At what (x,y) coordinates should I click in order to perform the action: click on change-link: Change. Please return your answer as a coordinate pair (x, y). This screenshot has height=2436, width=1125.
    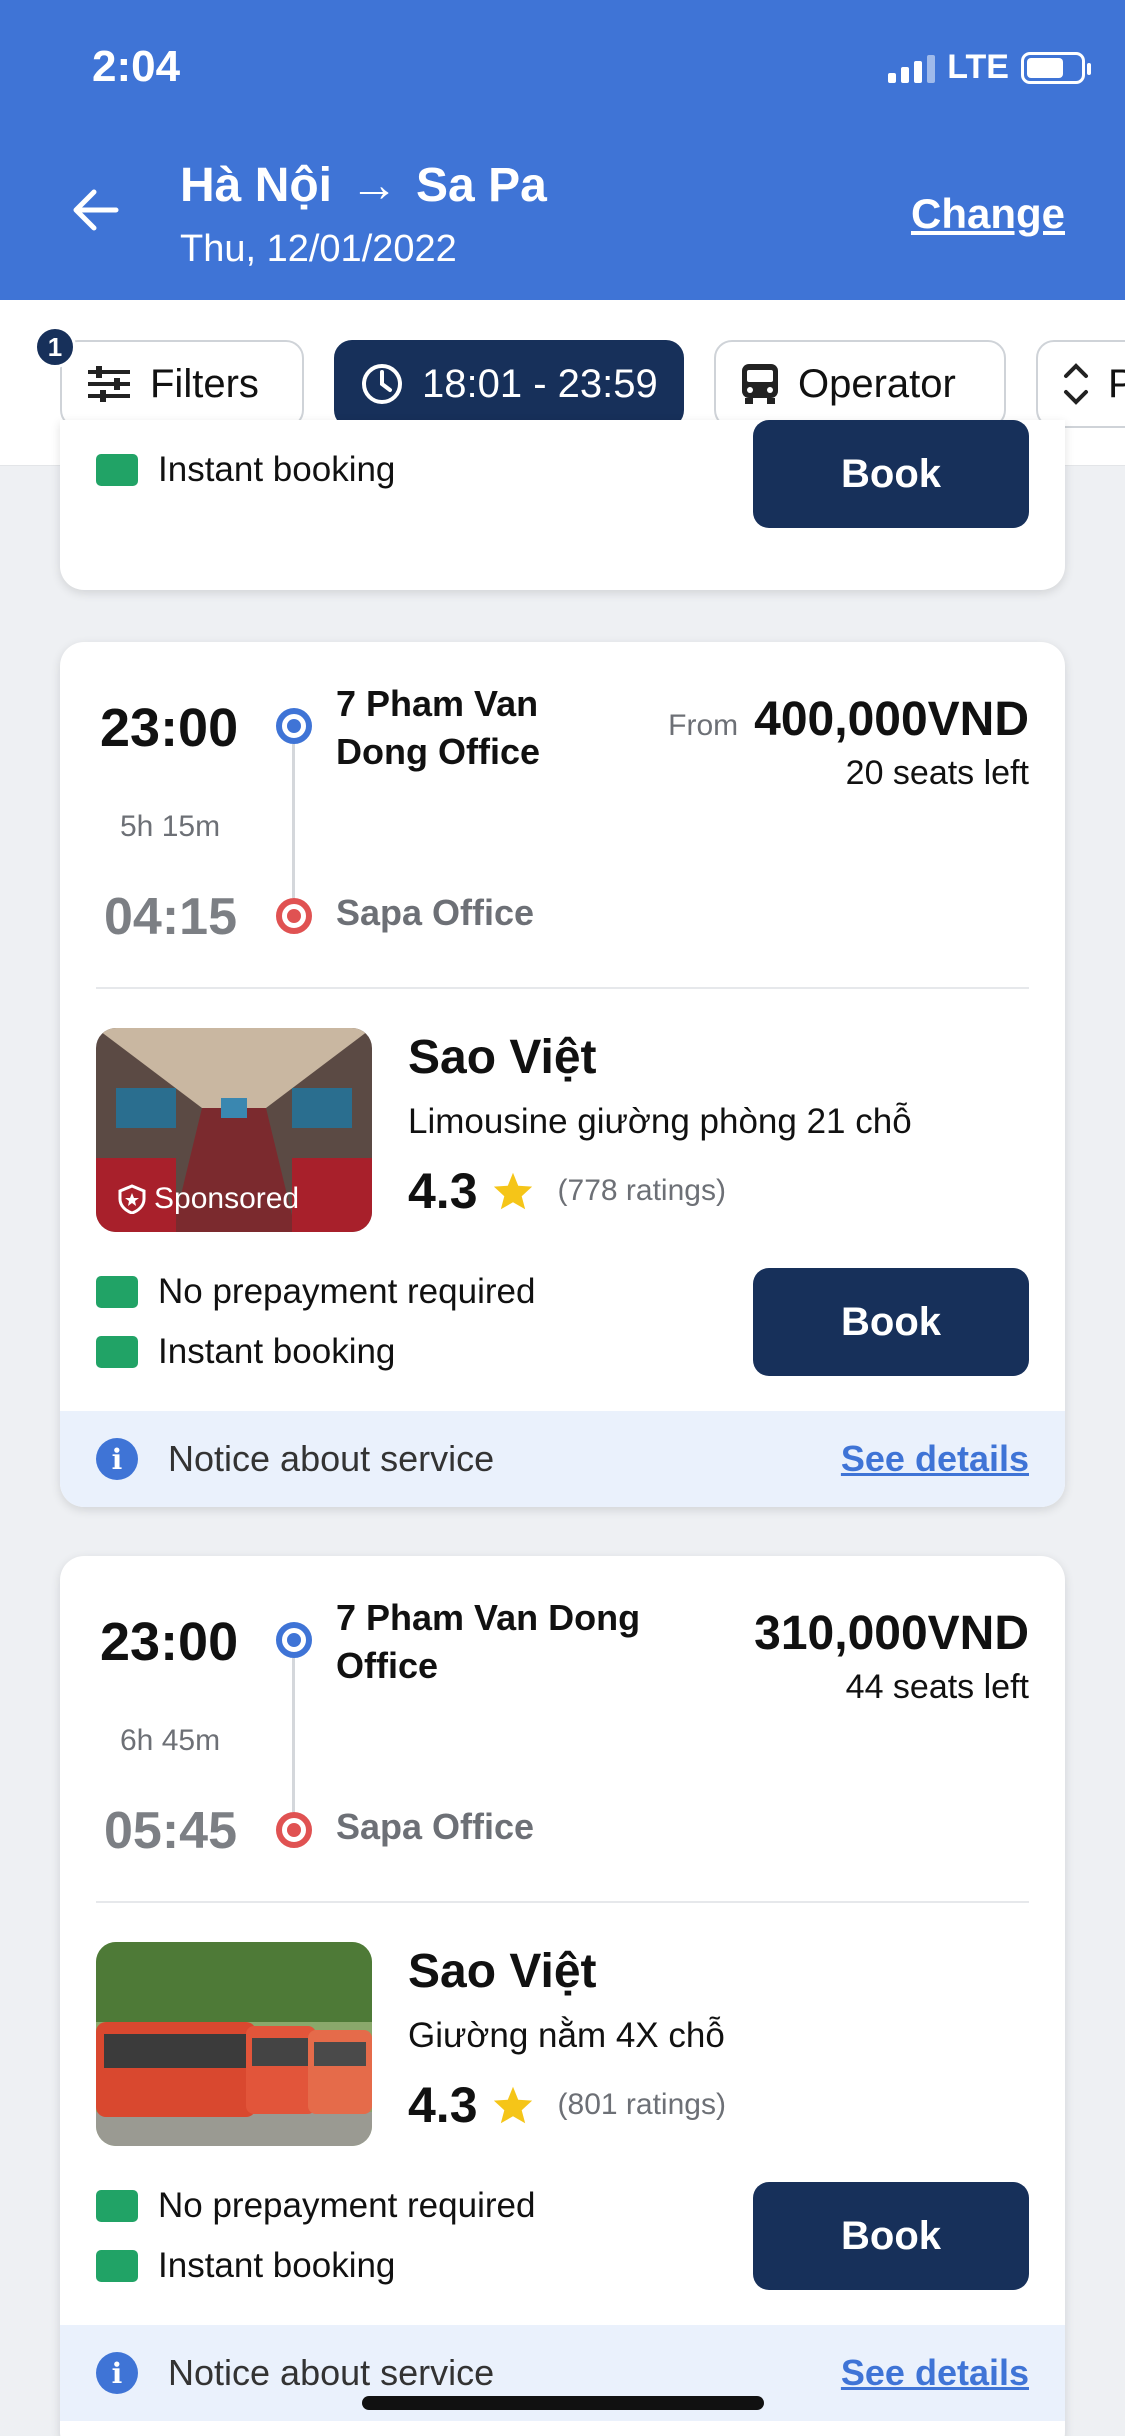
    Looking at the image, I should click on (988, 214).